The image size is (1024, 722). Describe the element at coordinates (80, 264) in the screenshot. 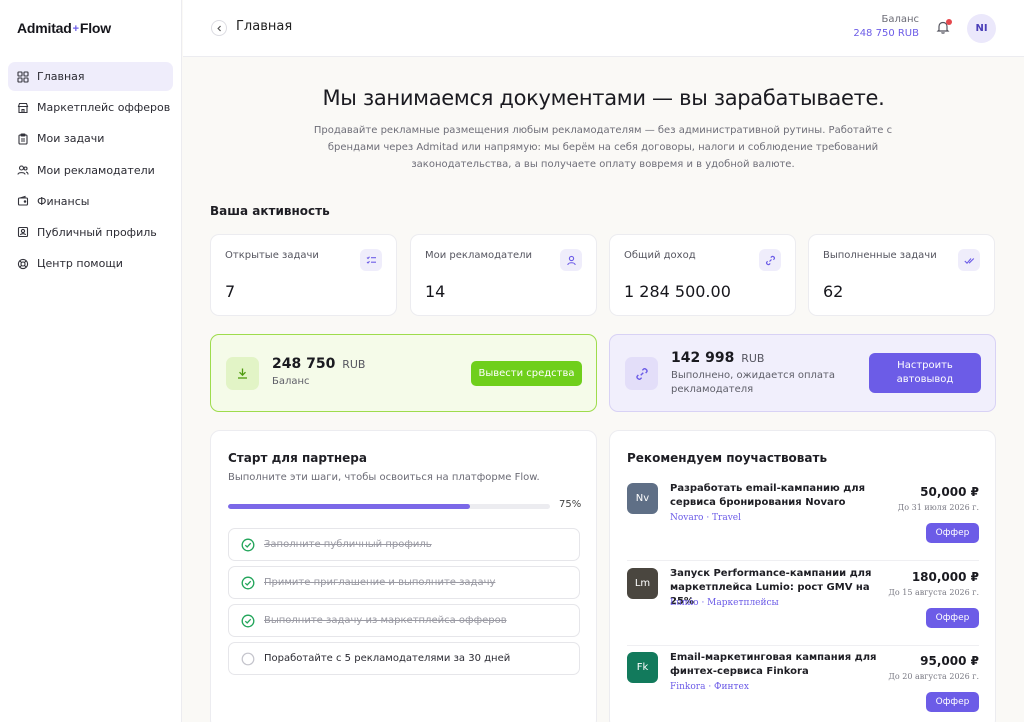

I see `sidebar-item-label: Центр помощи` at that location.